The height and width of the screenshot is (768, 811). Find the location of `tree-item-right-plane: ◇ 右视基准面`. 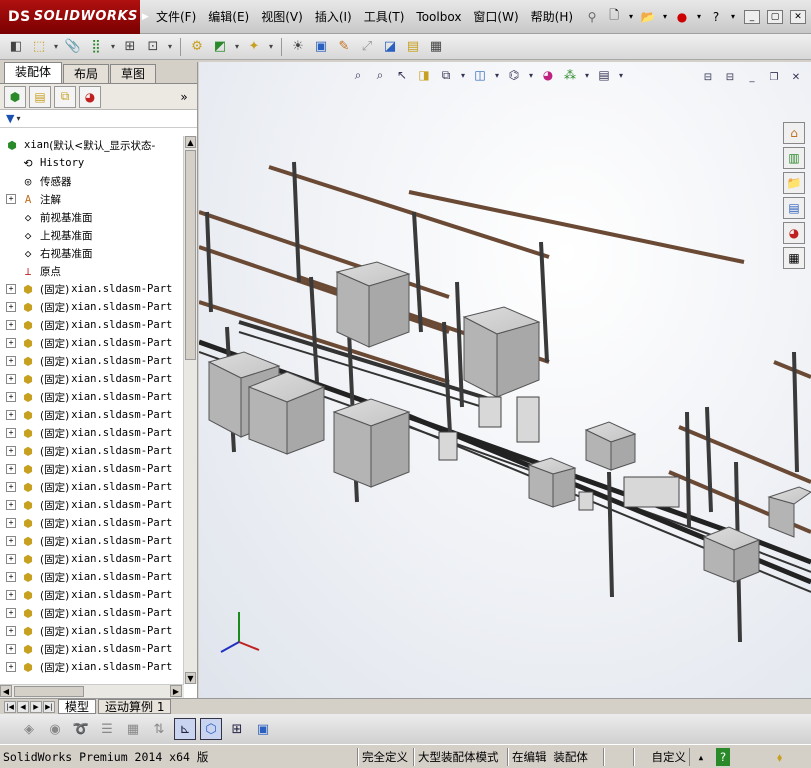

tree-item-right-plane: ◇ 右视基准面 is located at coordinates (92, 253).